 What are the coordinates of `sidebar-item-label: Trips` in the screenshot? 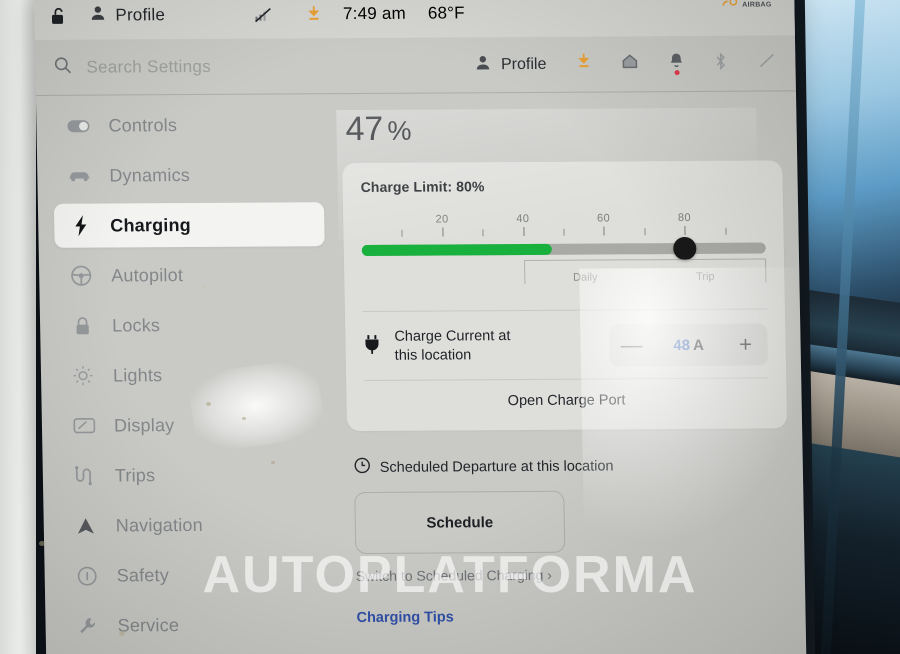 It's located at (135, 474).